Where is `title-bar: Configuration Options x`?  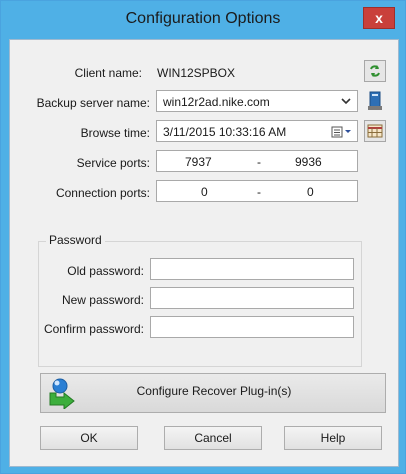 title-bar: Configuration Options x is located at coordinates (203, 20).